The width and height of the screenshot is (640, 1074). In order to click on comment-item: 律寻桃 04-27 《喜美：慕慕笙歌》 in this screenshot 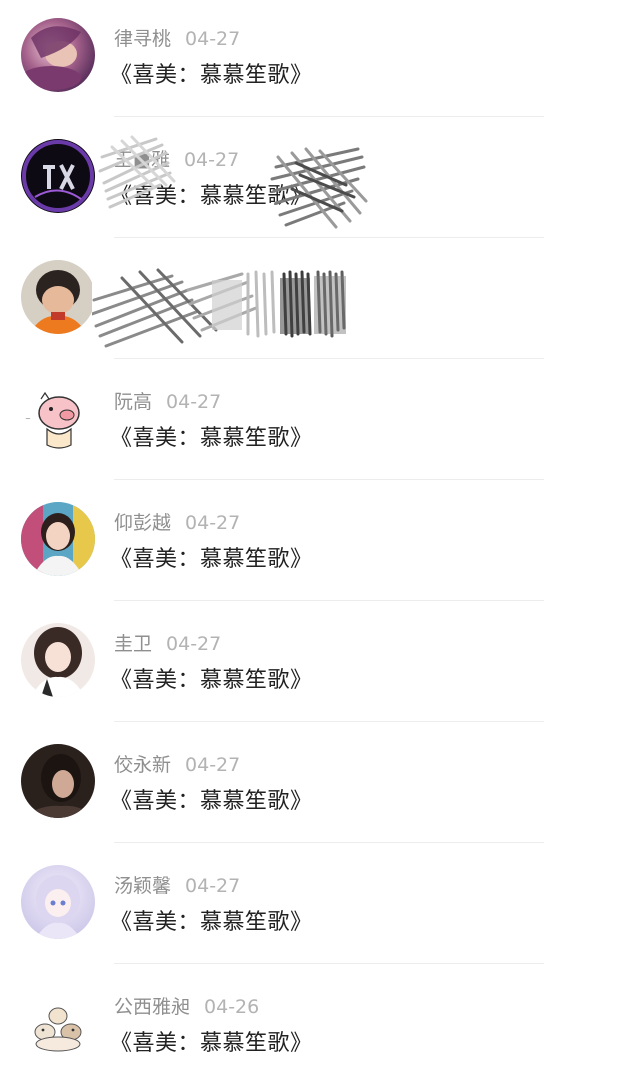, I will do `click(320, 60)`.